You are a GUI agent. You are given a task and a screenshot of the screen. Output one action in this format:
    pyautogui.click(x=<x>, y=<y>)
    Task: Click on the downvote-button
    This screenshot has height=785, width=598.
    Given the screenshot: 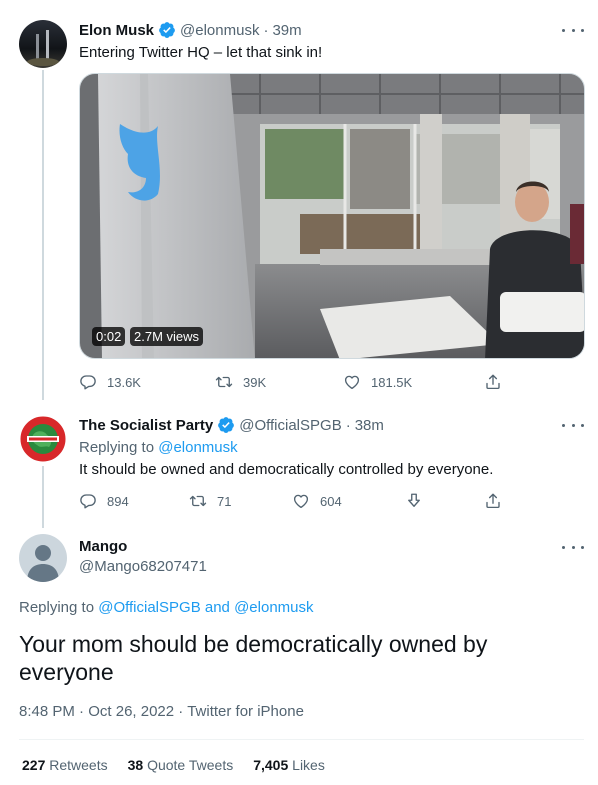 What is the action you would take?
    pyautogui.click(x=414, y=501)
    